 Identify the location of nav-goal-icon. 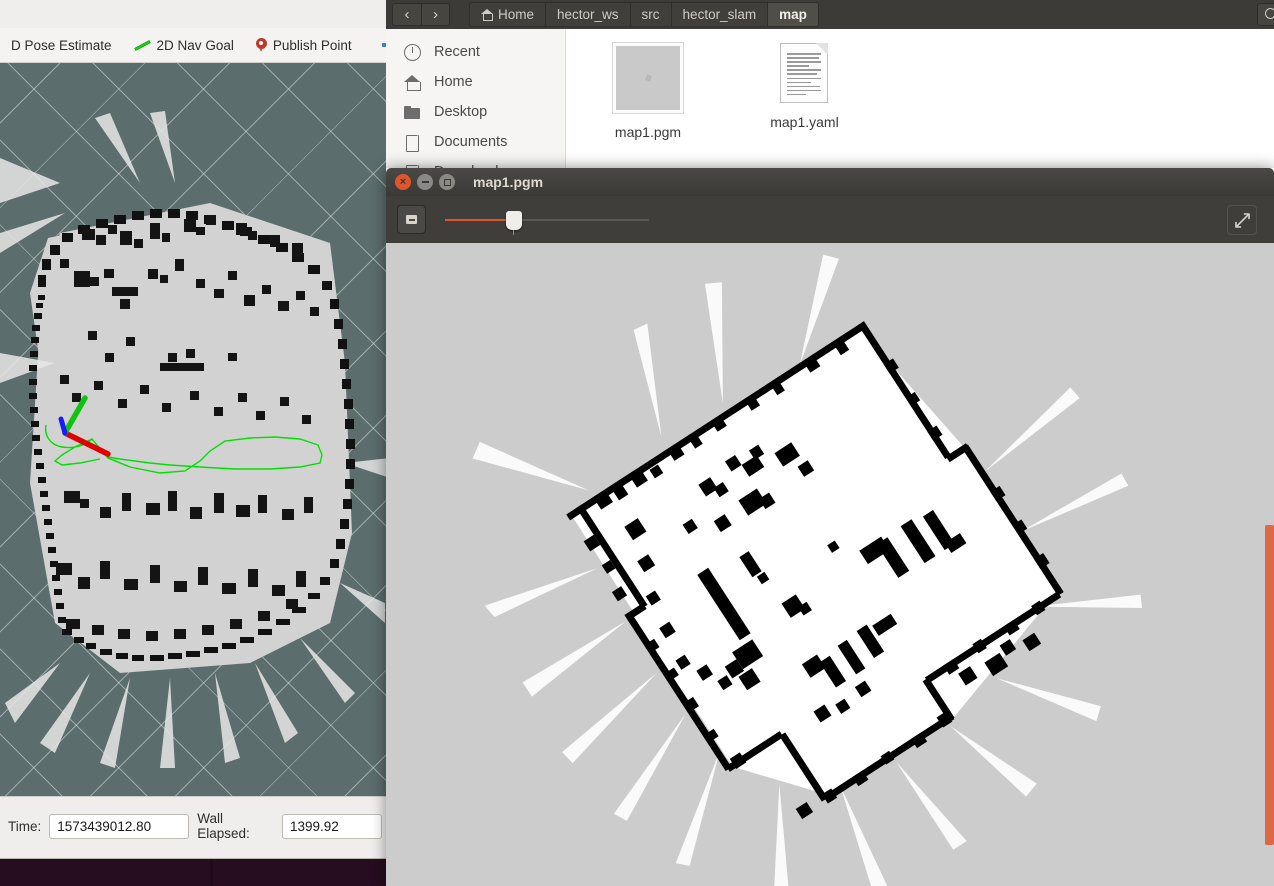
(142, 45).